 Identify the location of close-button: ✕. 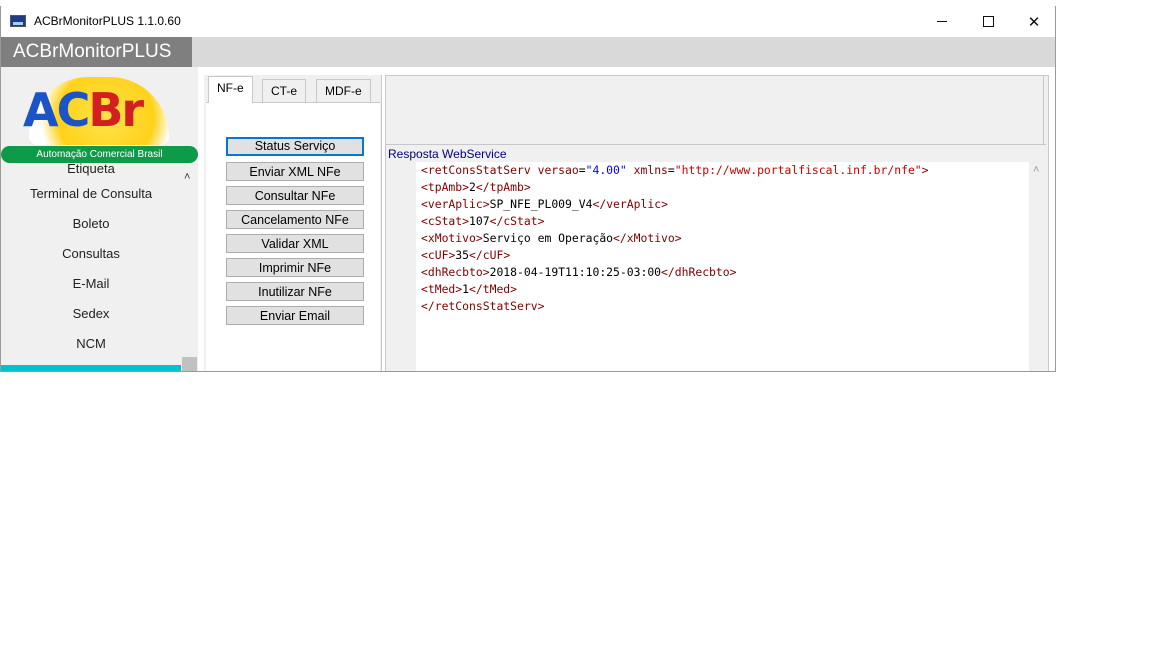
(1033, 21).